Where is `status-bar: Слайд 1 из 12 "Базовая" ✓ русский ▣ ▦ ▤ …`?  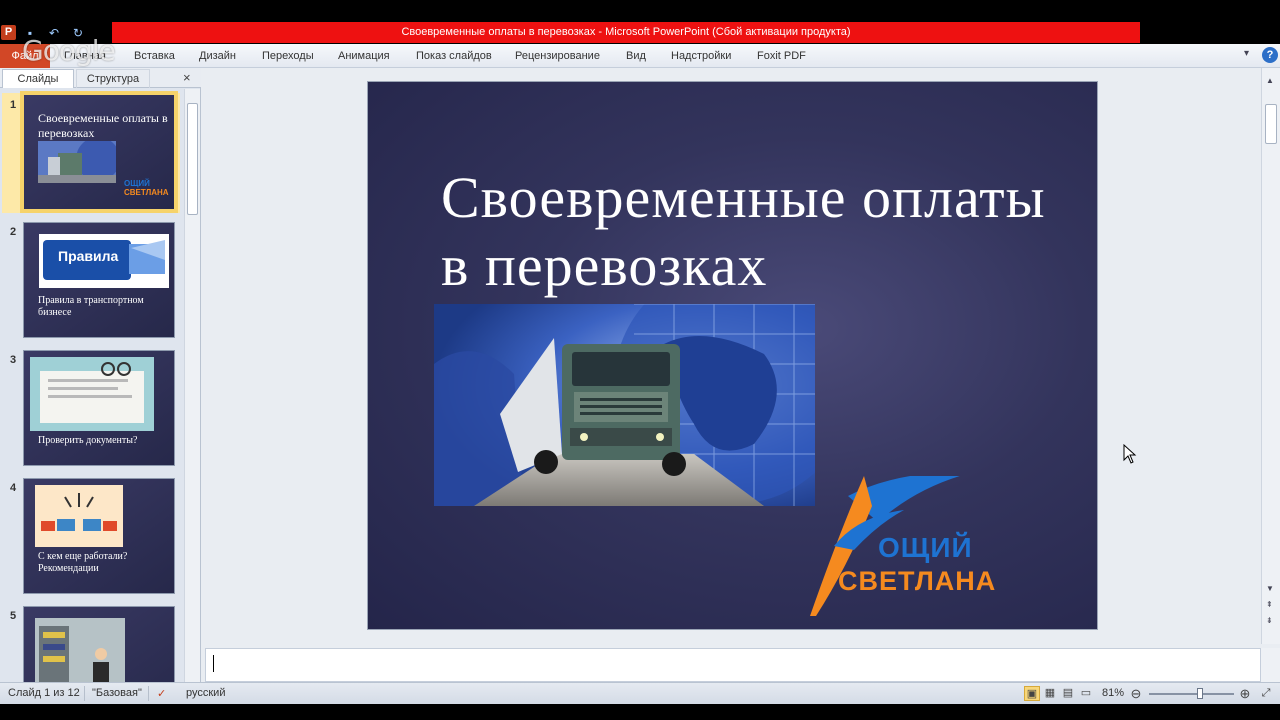 status-bar: Слайд 1 из 12 "Базовая" ✓ русский ▣ ▦ ▤ … is located at coordinates (640, 693).